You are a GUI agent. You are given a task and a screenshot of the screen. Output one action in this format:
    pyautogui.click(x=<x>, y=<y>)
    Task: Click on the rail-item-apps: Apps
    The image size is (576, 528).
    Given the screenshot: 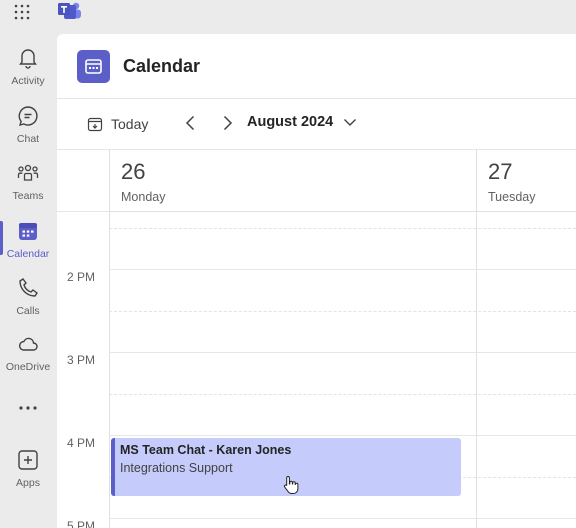 What is the action you would take?
    pyautogui.click(x=28, y=467)
    